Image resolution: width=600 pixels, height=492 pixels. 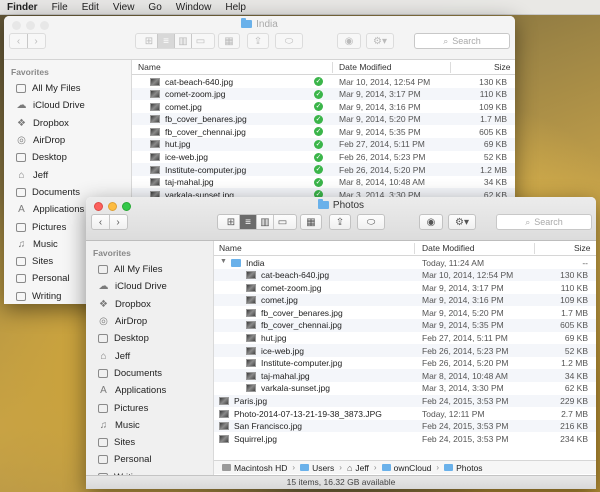 What do you see at coordinates (323, 144) in the screenshot?
I see `file-row: hut.jpg ✓ Feb 27, 2014, 5:11 PM 69 KB` at bounding box center [323, 144].